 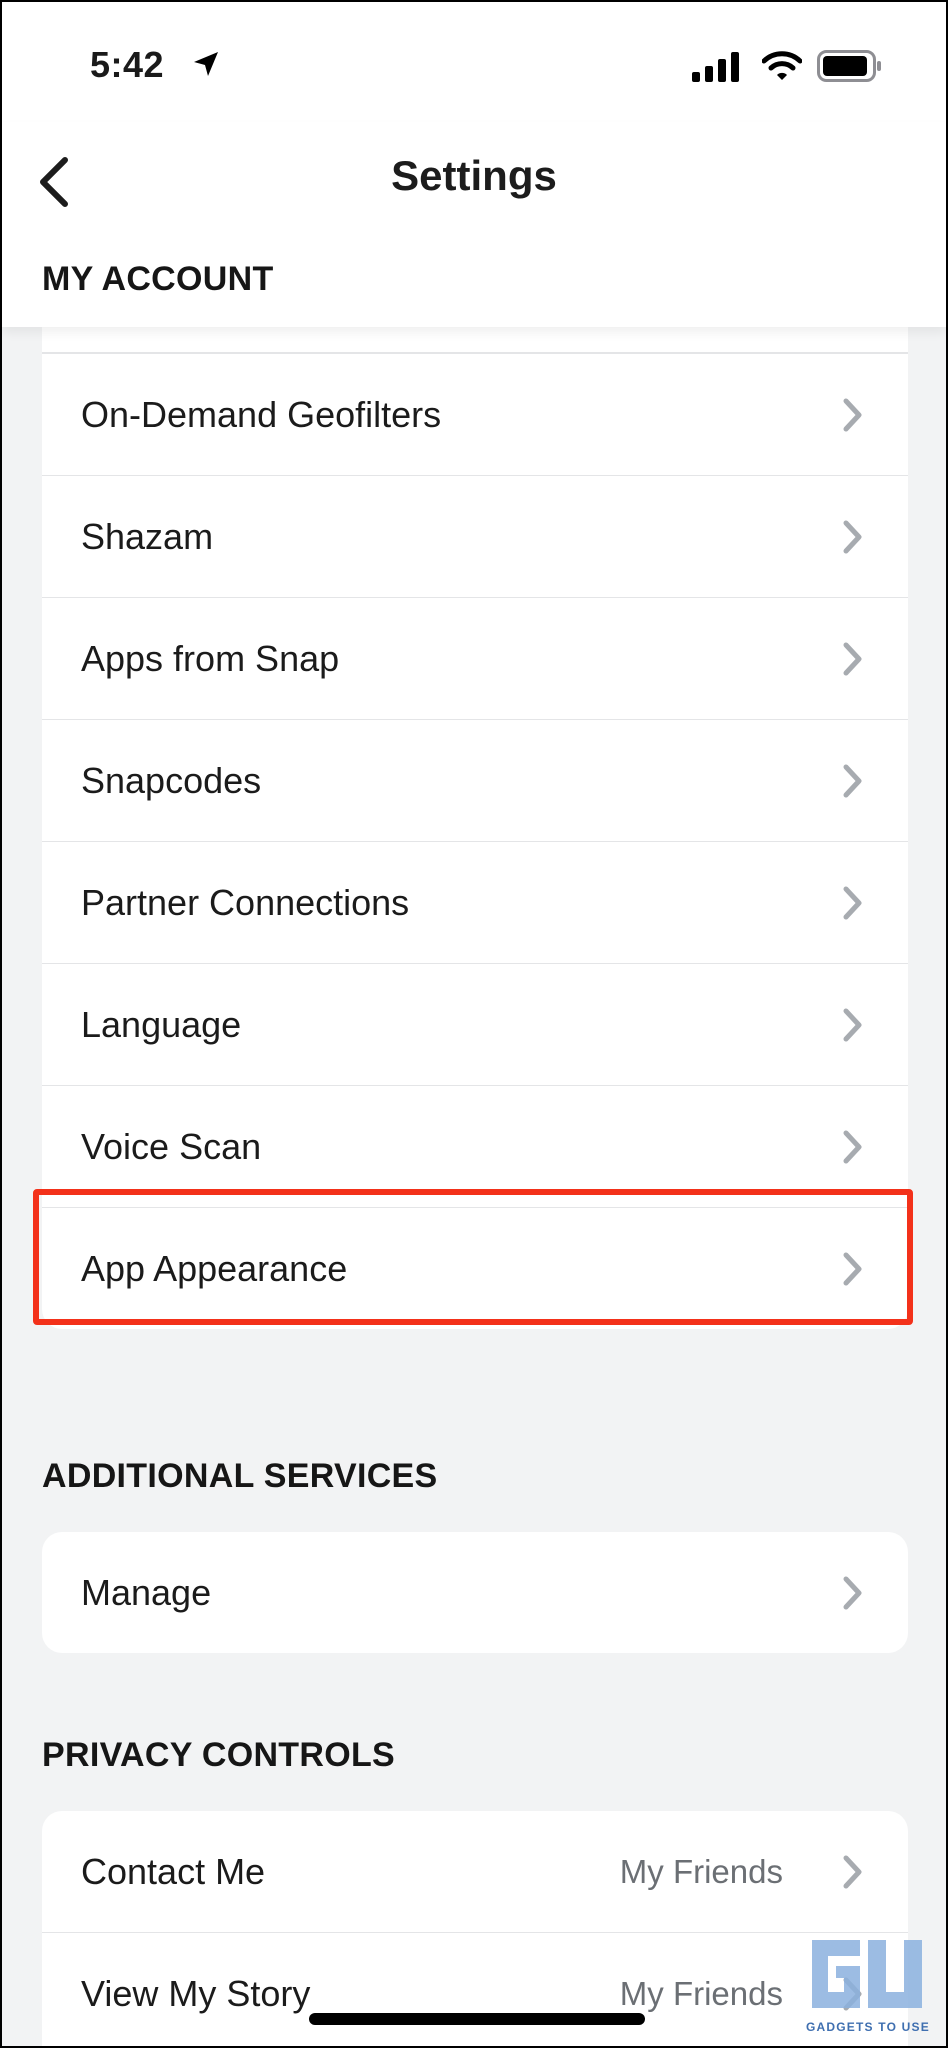 I want to click on home-indicator, so click(x=477, y=2019).